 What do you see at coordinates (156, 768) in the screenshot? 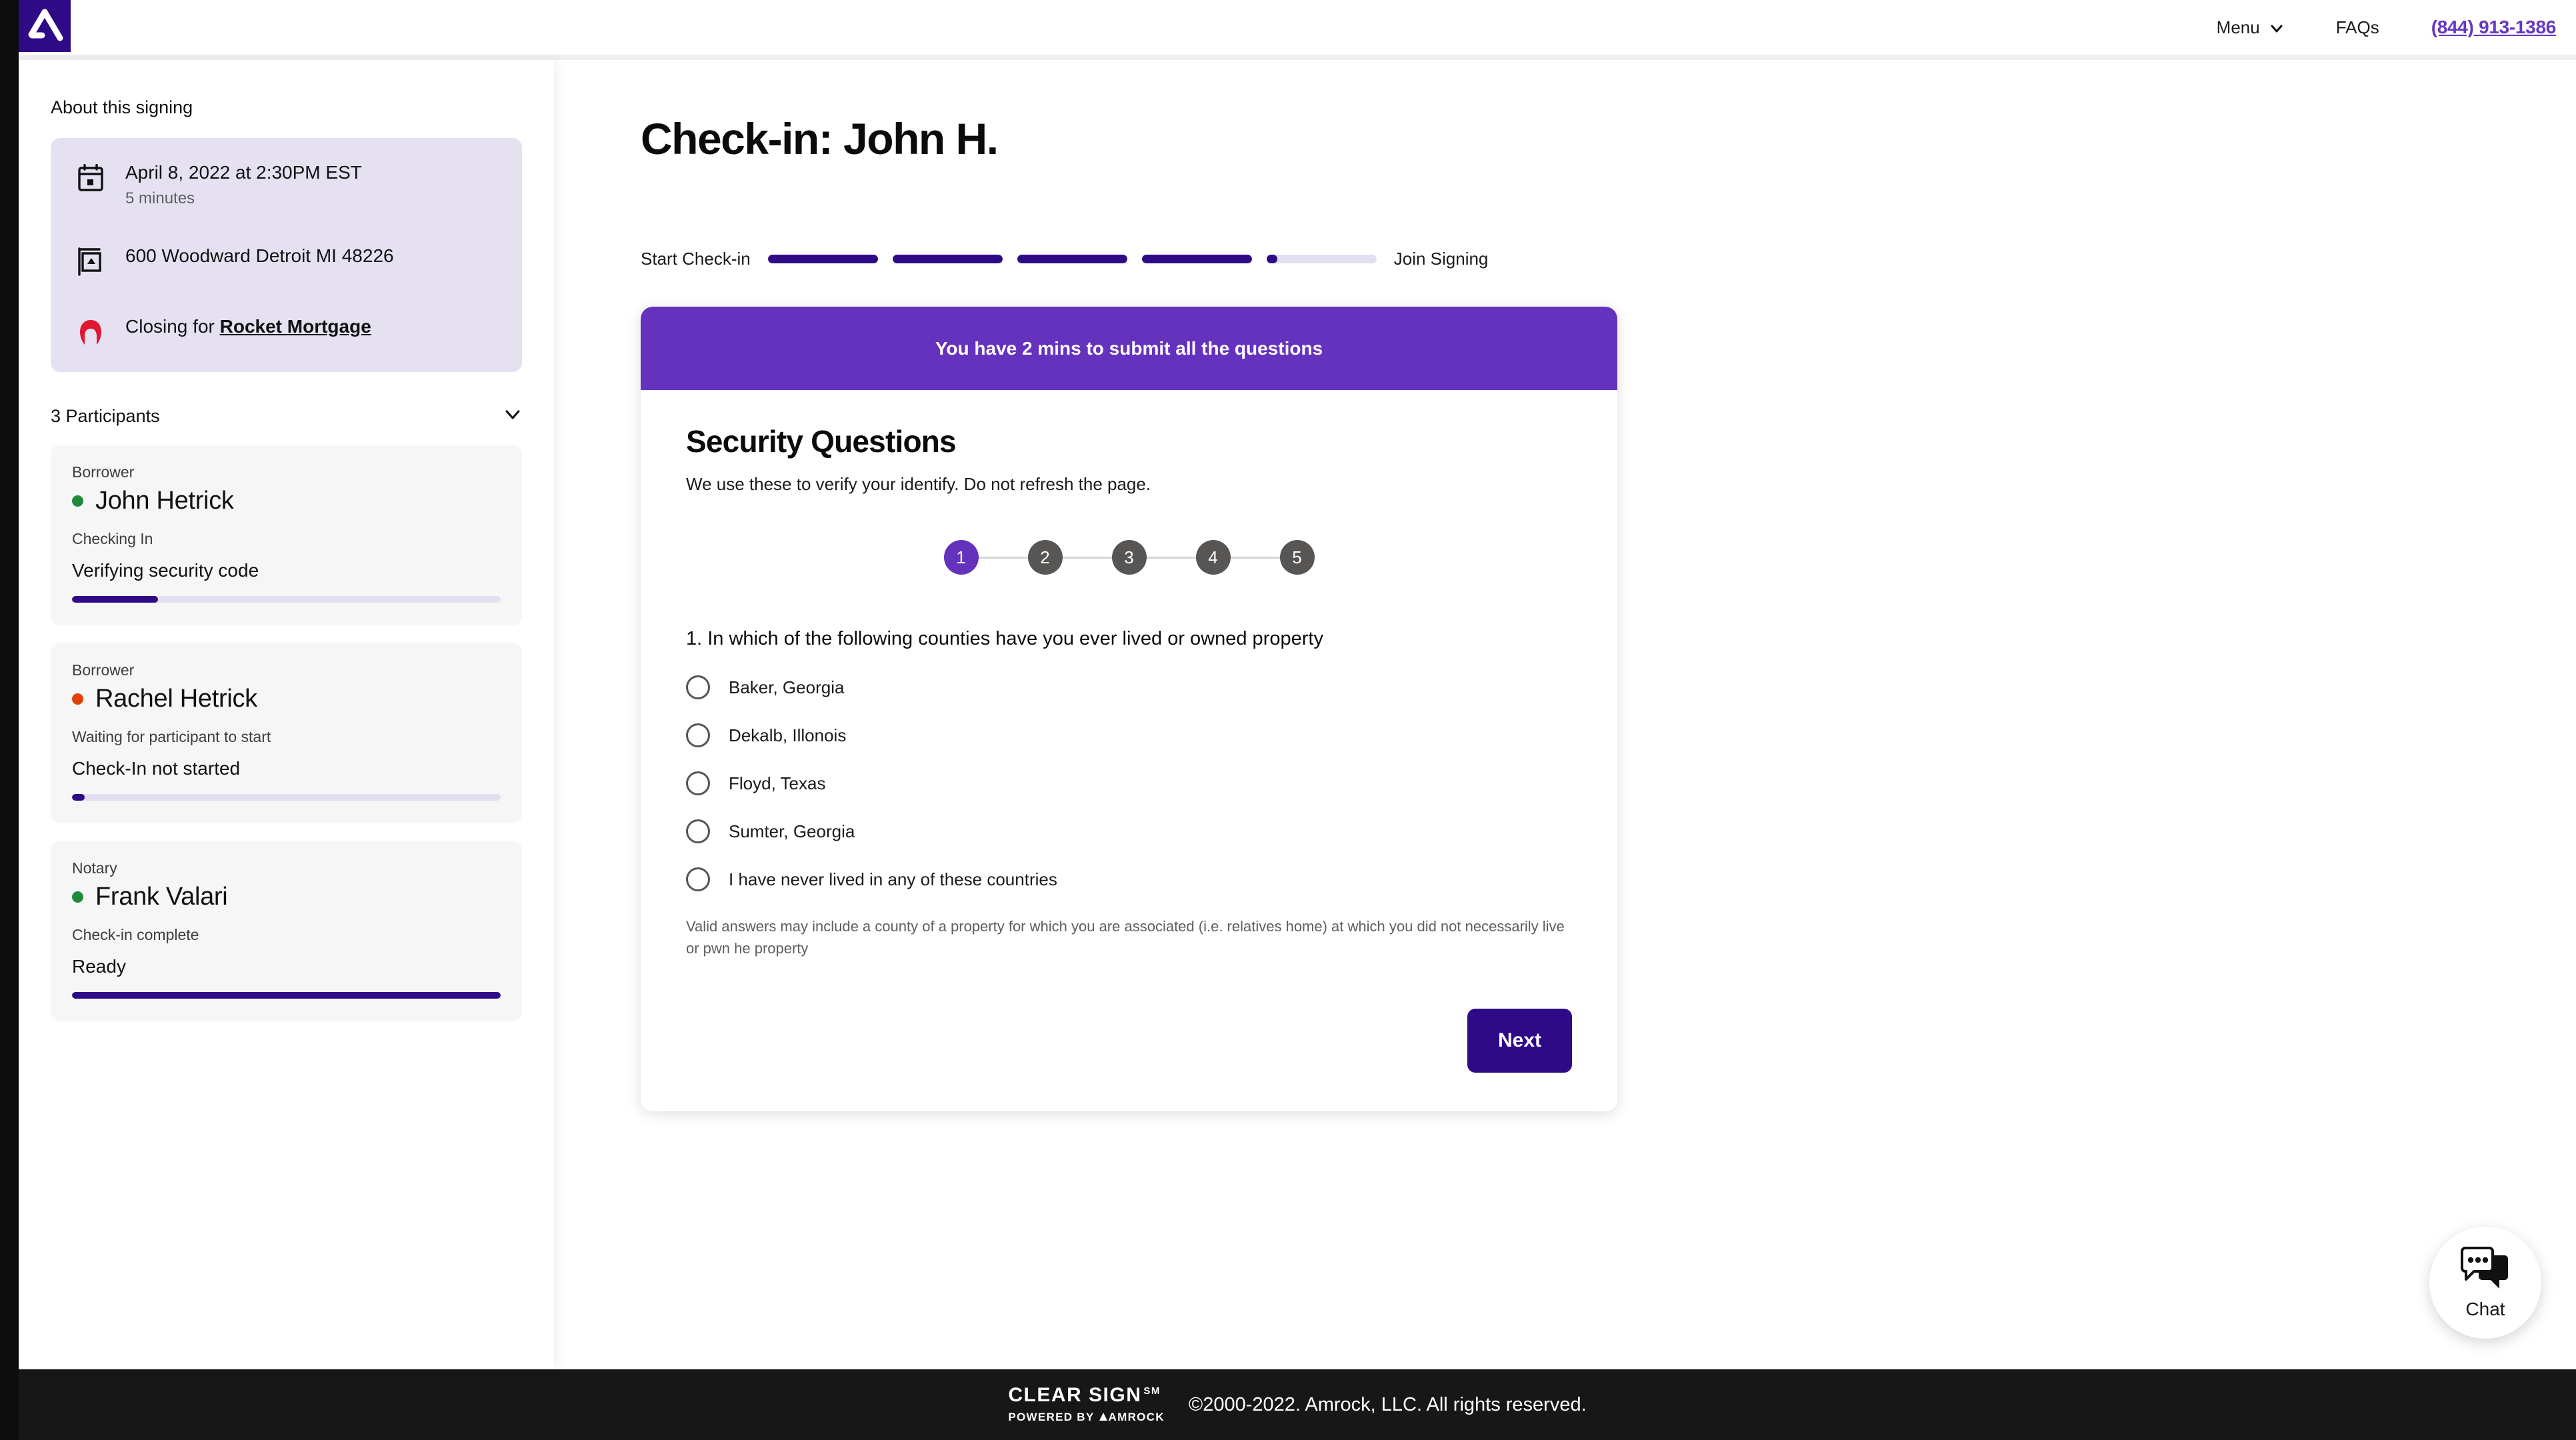
I see `participant-state: Check-In not started` at bounding box center [156, 768].